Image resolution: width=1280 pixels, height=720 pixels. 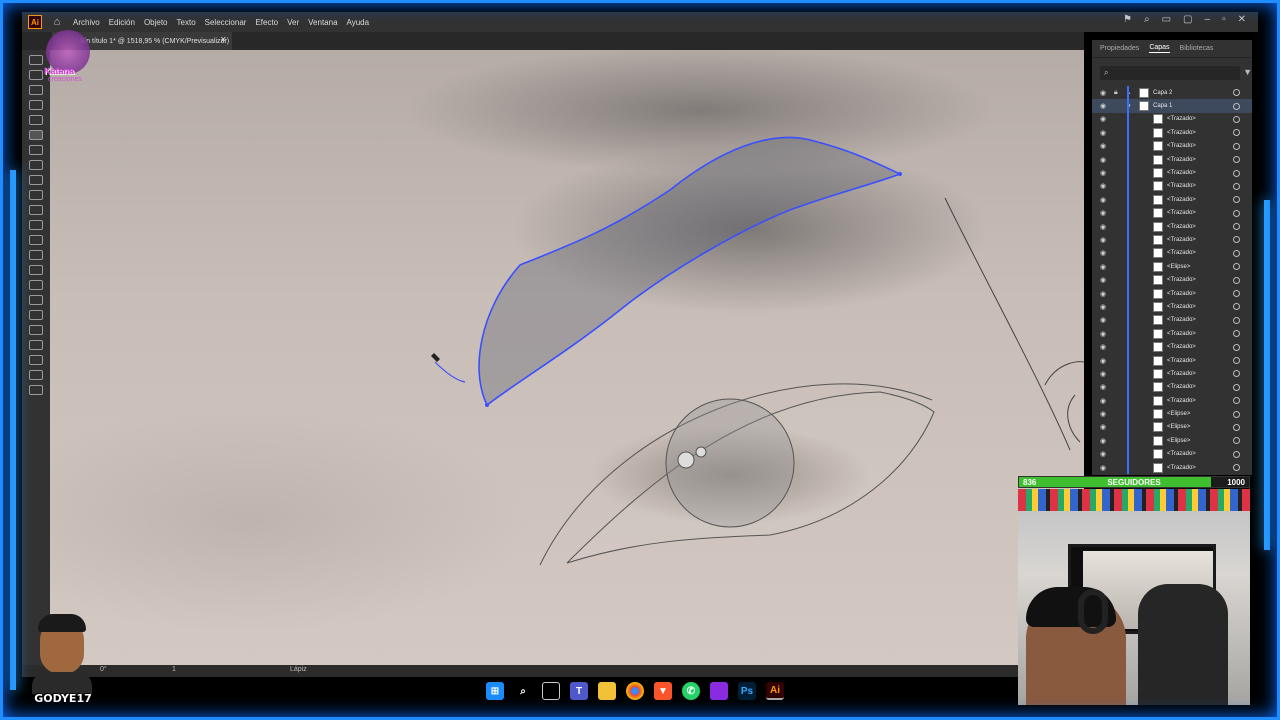 I want to click on chrome-icon, so click(x=635, y=691).